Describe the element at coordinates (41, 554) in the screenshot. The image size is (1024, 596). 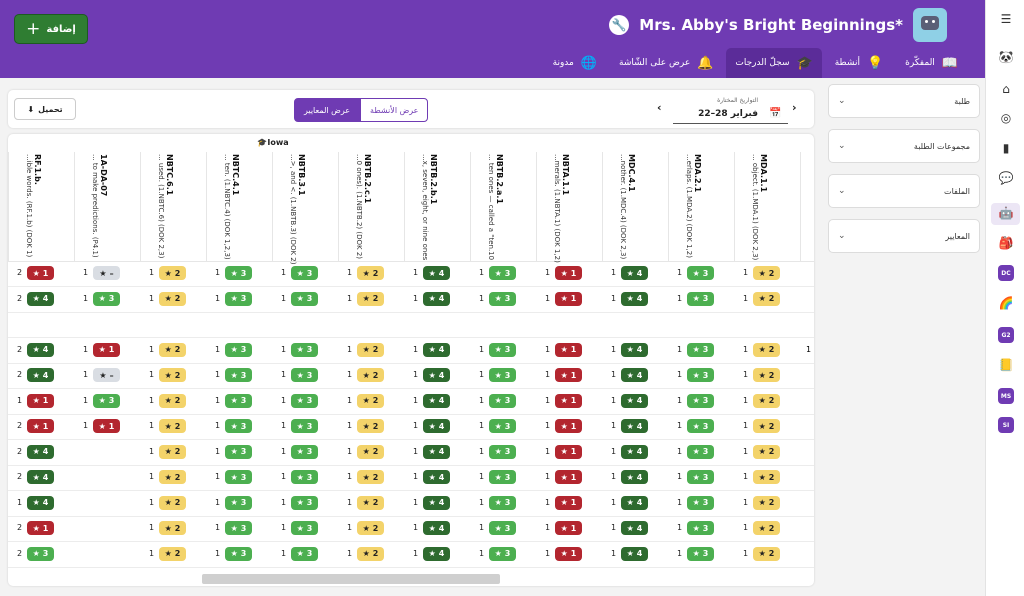
I see `score-cell: 2 ★ 3` at that location.